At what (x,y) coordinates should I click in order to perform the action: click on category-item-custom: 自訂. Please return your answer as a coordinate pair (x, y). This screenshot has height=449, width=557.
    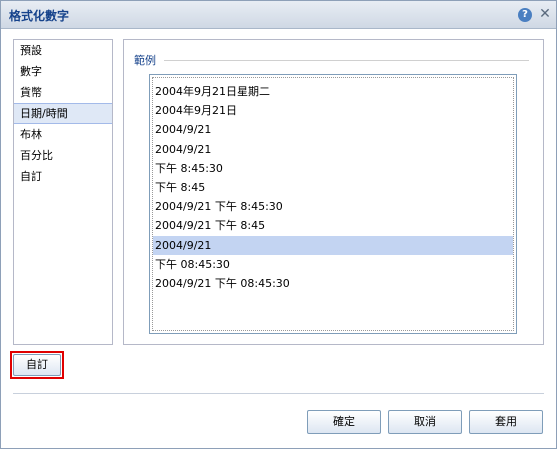
    Looking at the image, I should click on (63, 176).